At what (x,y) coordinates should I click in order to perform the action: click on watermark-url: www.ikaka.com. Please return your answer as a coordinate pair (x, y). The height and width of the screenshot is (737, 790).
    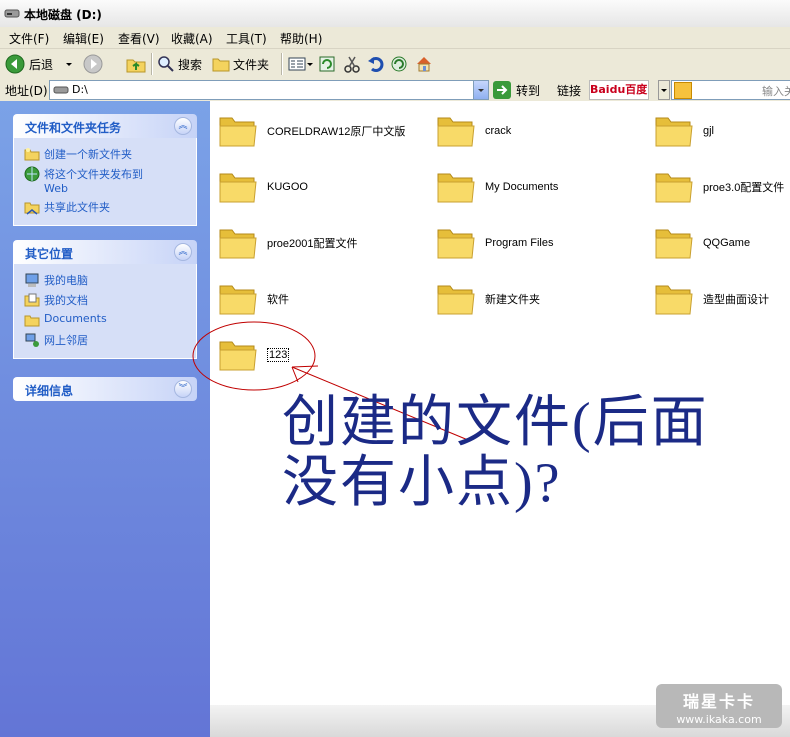
    Looking at the image, I should click on (719, 719).